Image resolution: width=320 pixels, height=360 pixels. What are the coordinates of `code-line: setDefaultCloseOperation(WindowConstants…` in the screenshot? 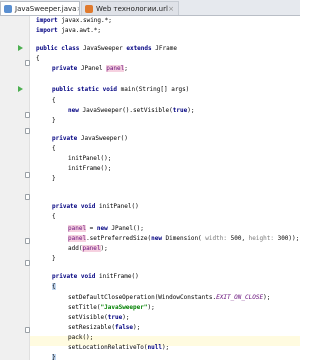 It's located at (169, 297).